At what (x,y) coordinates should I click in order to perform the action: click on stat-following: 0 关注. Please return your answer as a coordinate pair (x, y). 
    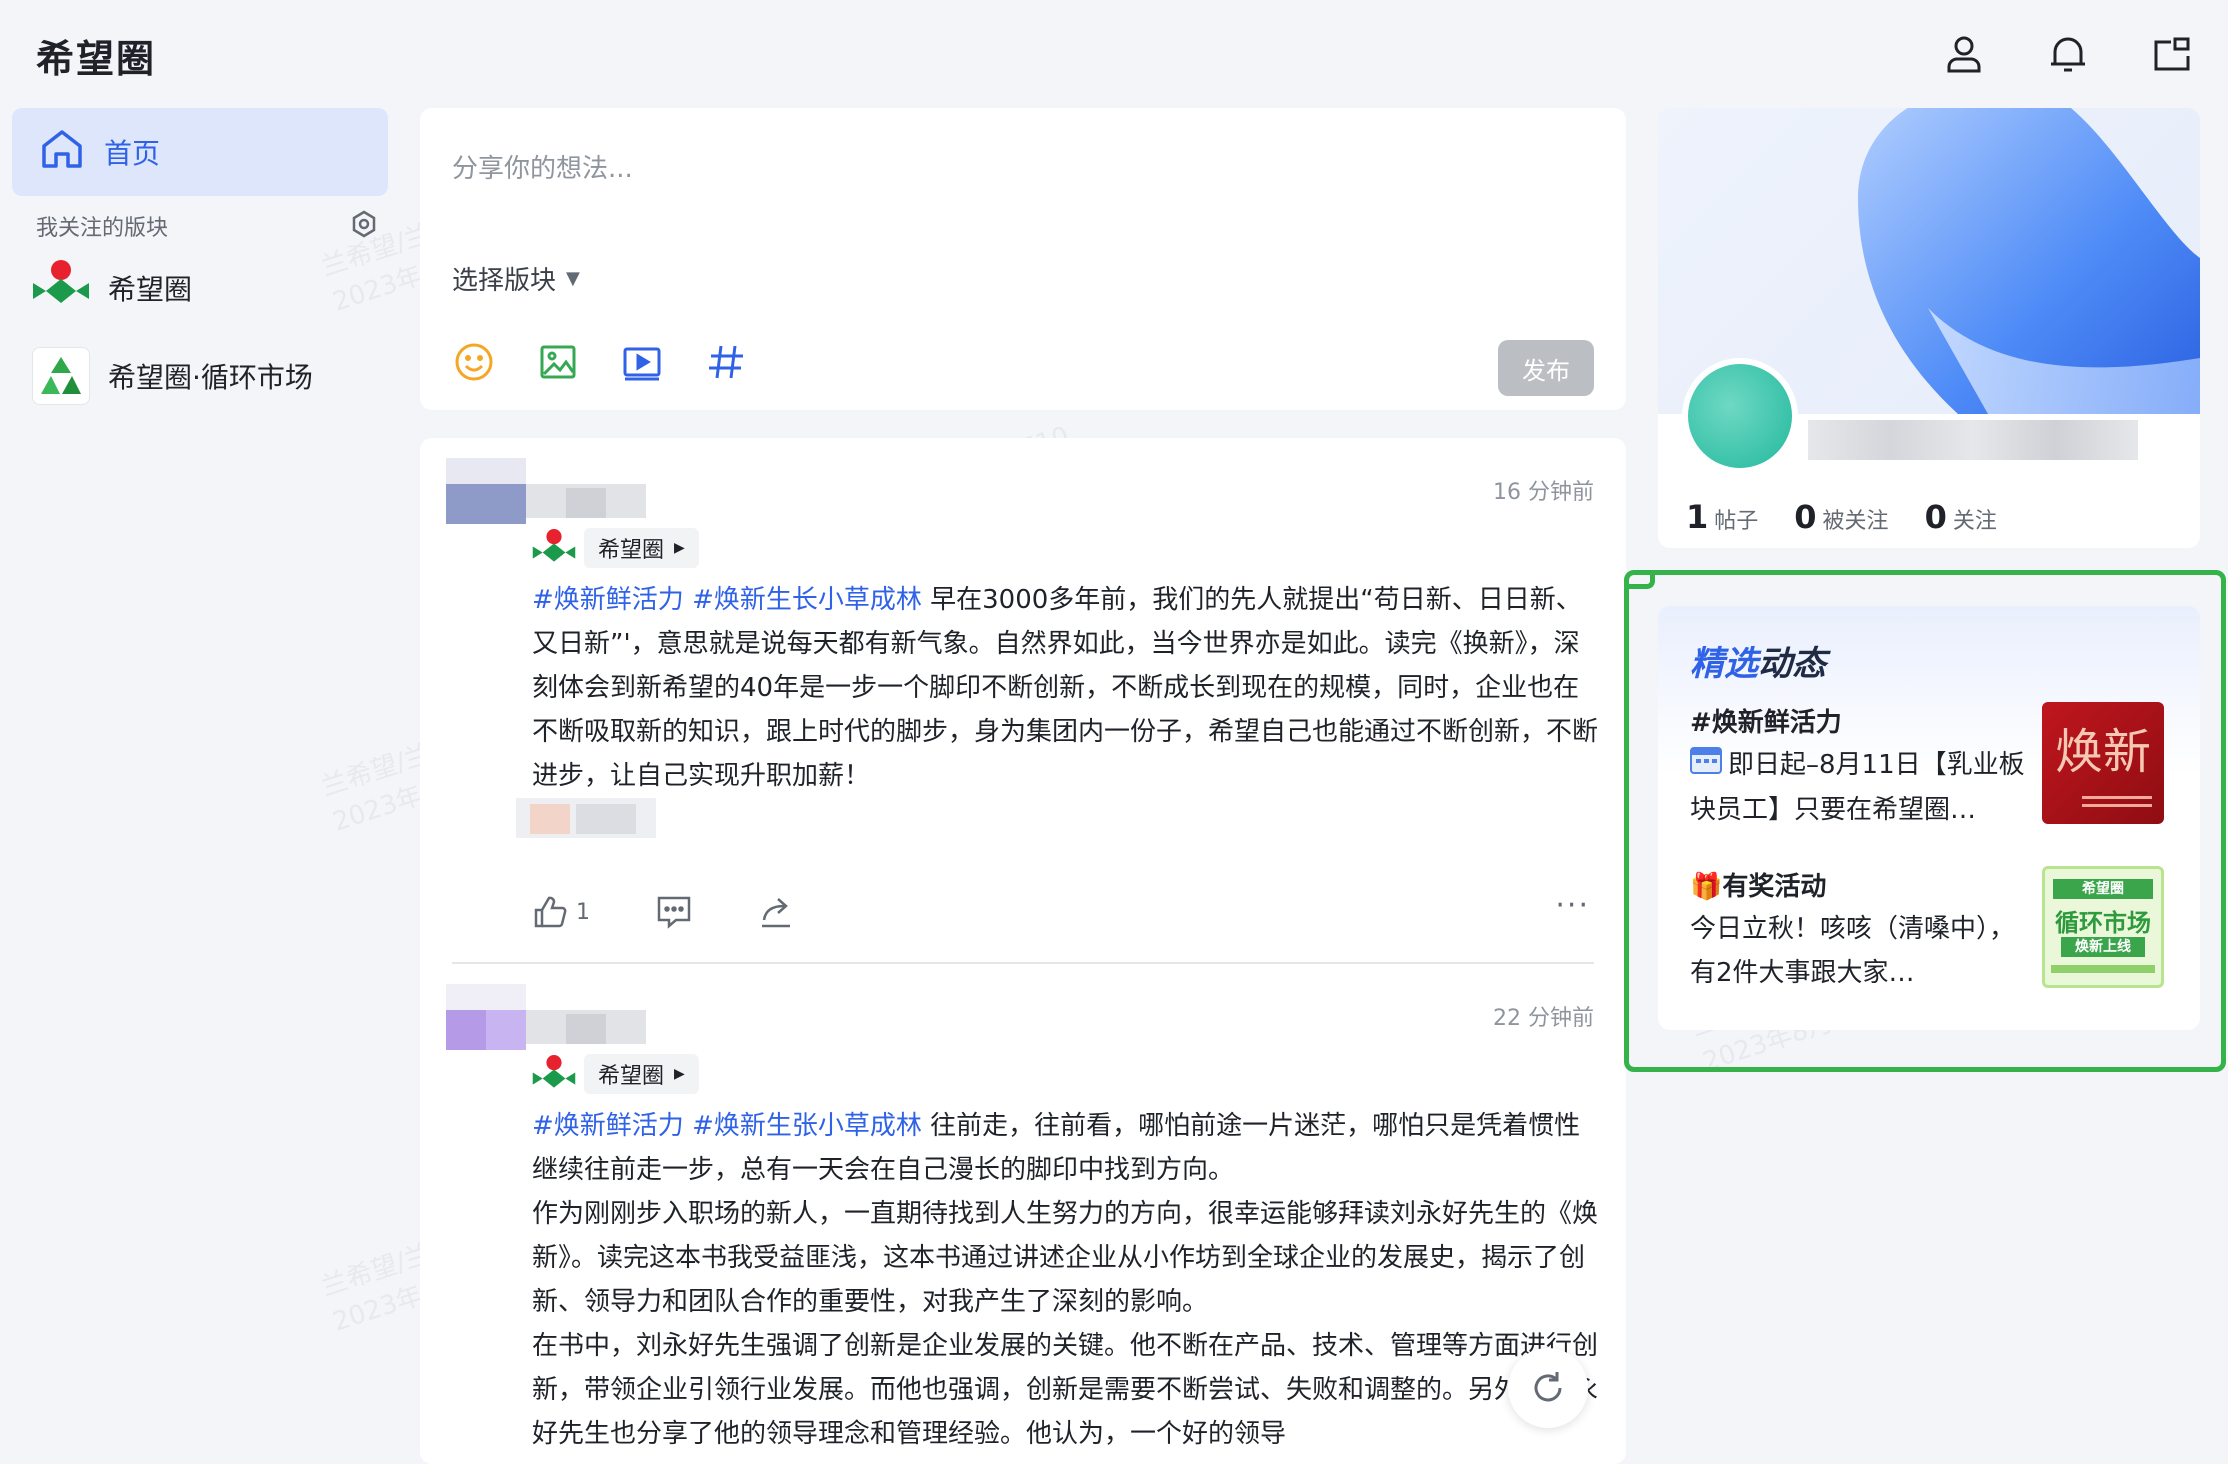
    Looking at the image, I should click on (1961, 517).